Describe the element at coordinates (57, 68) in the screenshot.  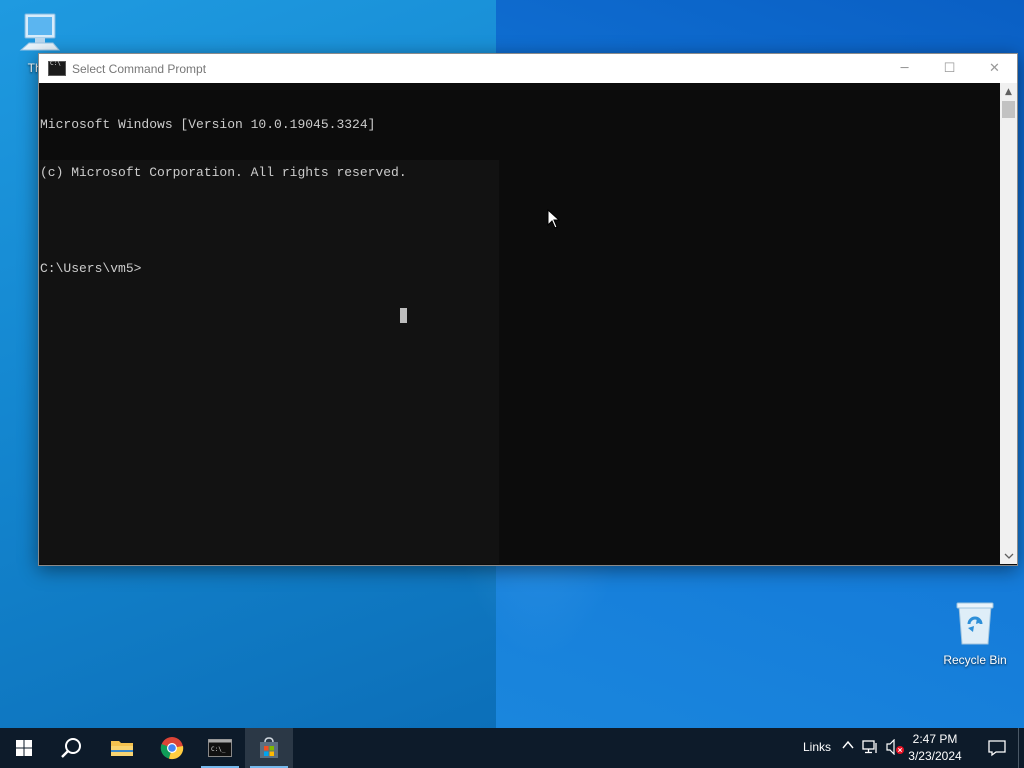
I see `cmd-icon` at that location.